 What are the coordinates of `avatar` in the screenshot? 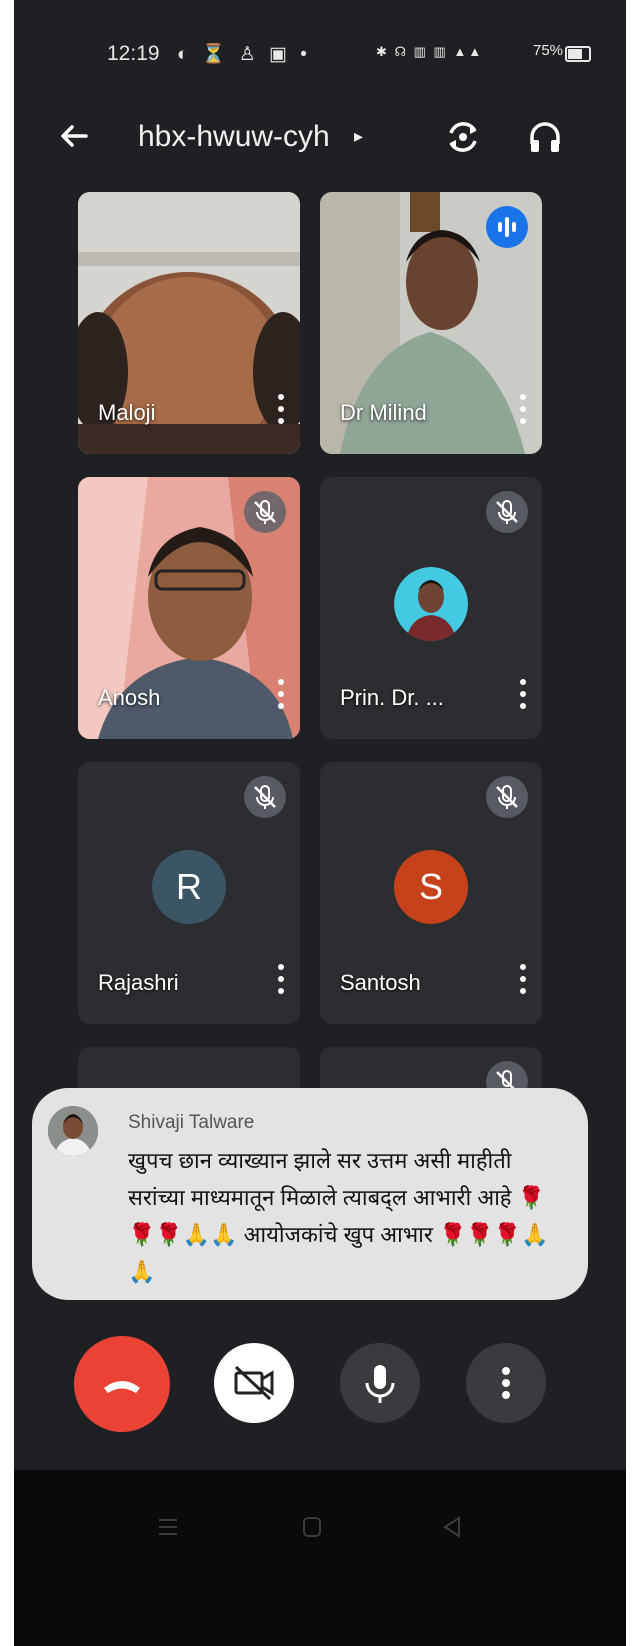 It's located at (431, 604).